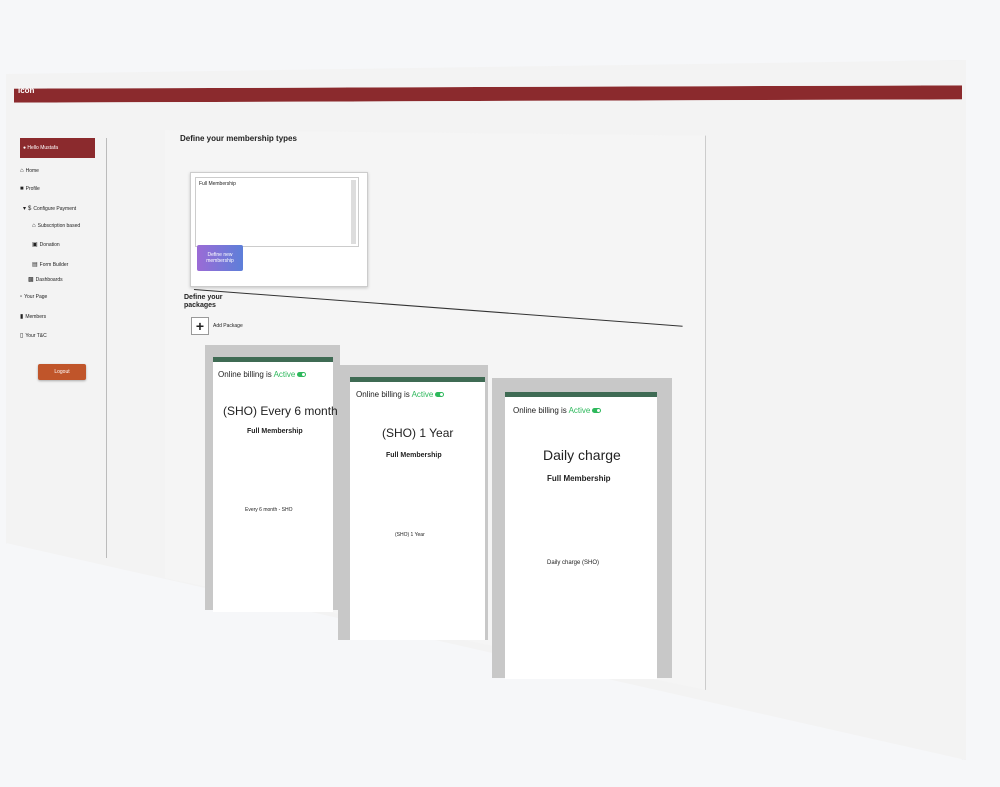  I want to click on card-icon: ▣, so click(35, 245).